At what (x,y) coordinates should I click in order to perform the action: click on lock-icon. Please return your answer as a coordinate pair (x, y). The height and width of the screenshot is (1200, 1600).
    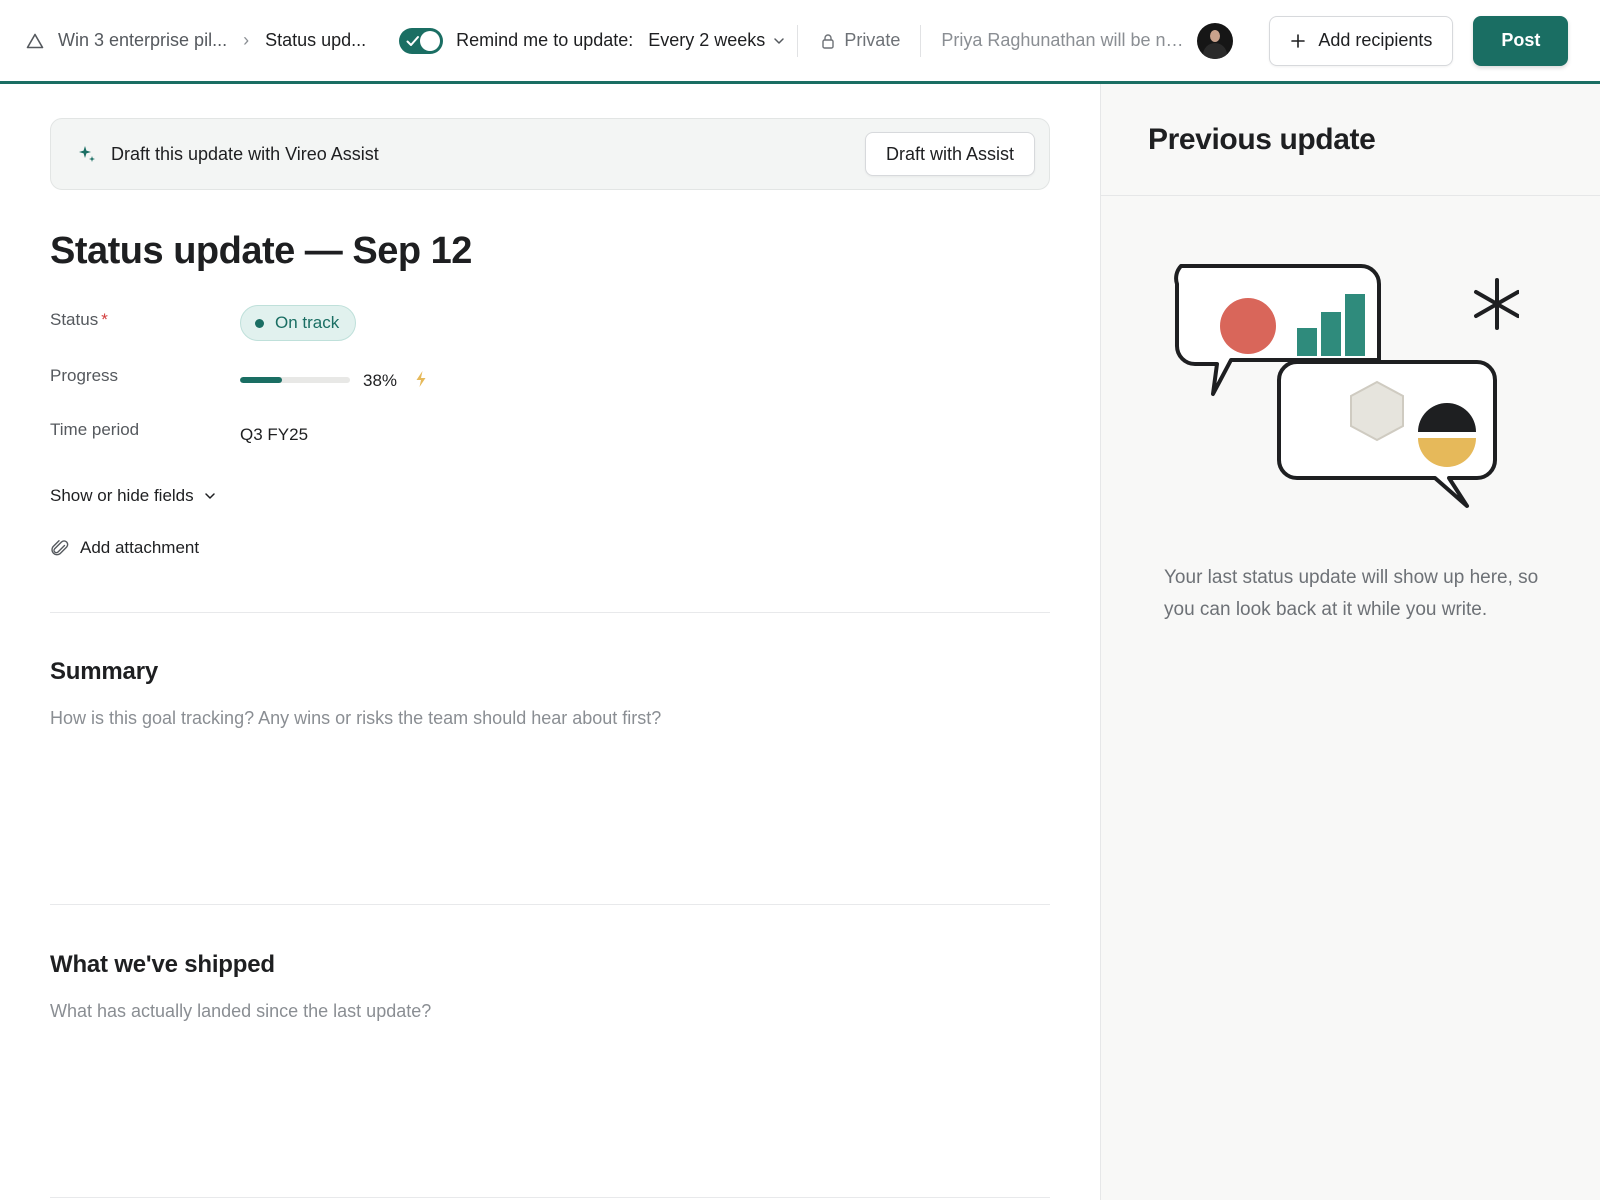
    Looking at the image, I should click on (828, 41).